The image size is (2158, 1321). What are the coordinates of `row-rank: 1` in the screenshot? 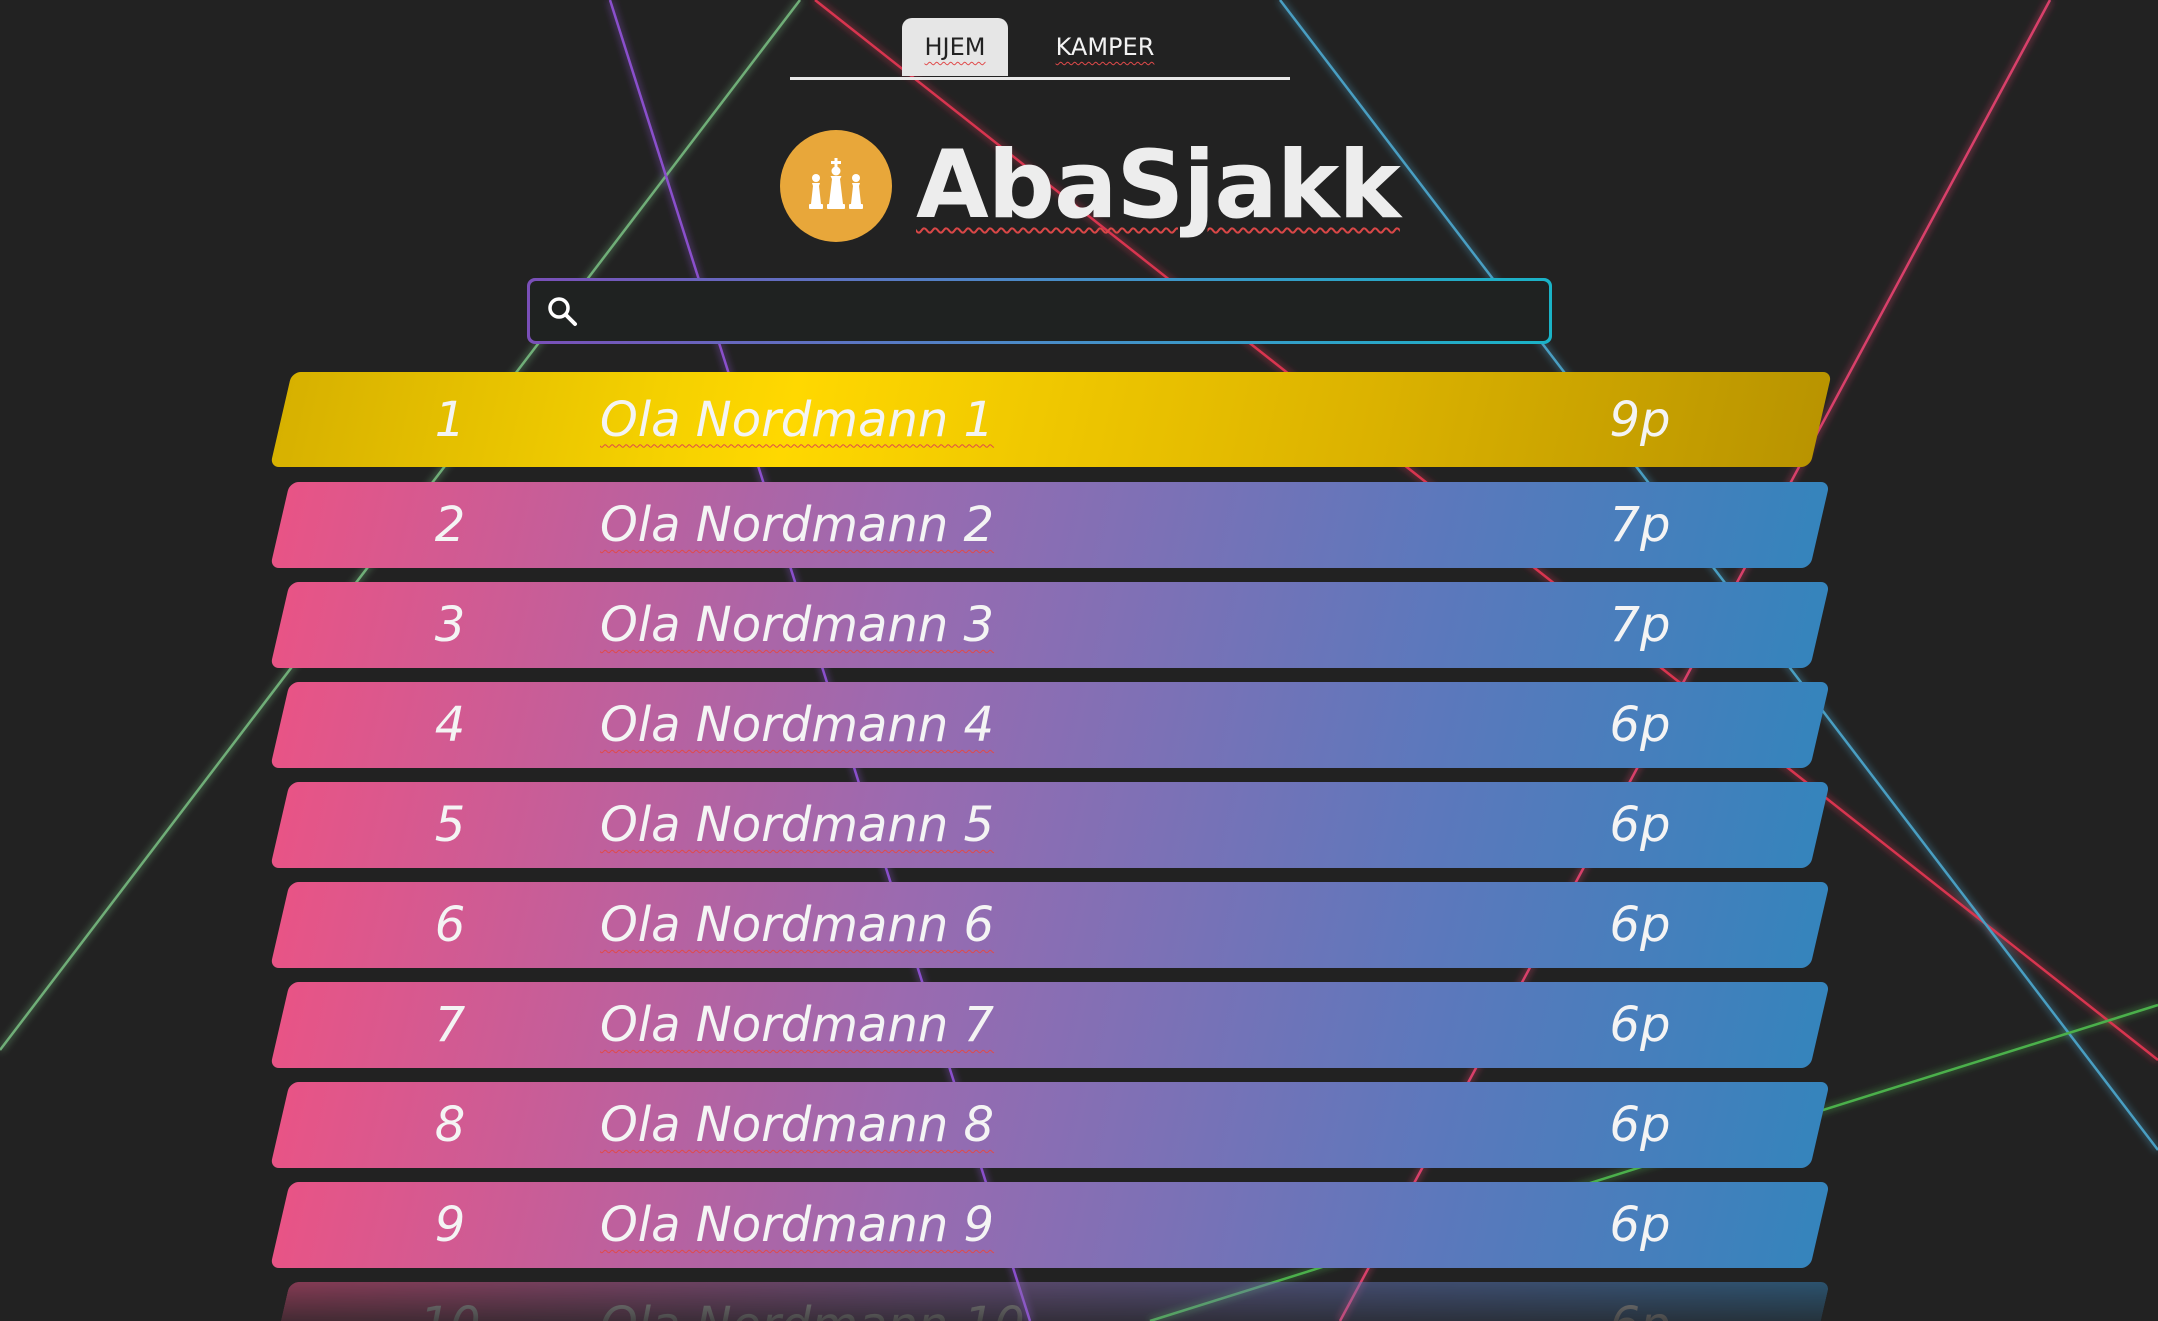 It's located at (450, 419).